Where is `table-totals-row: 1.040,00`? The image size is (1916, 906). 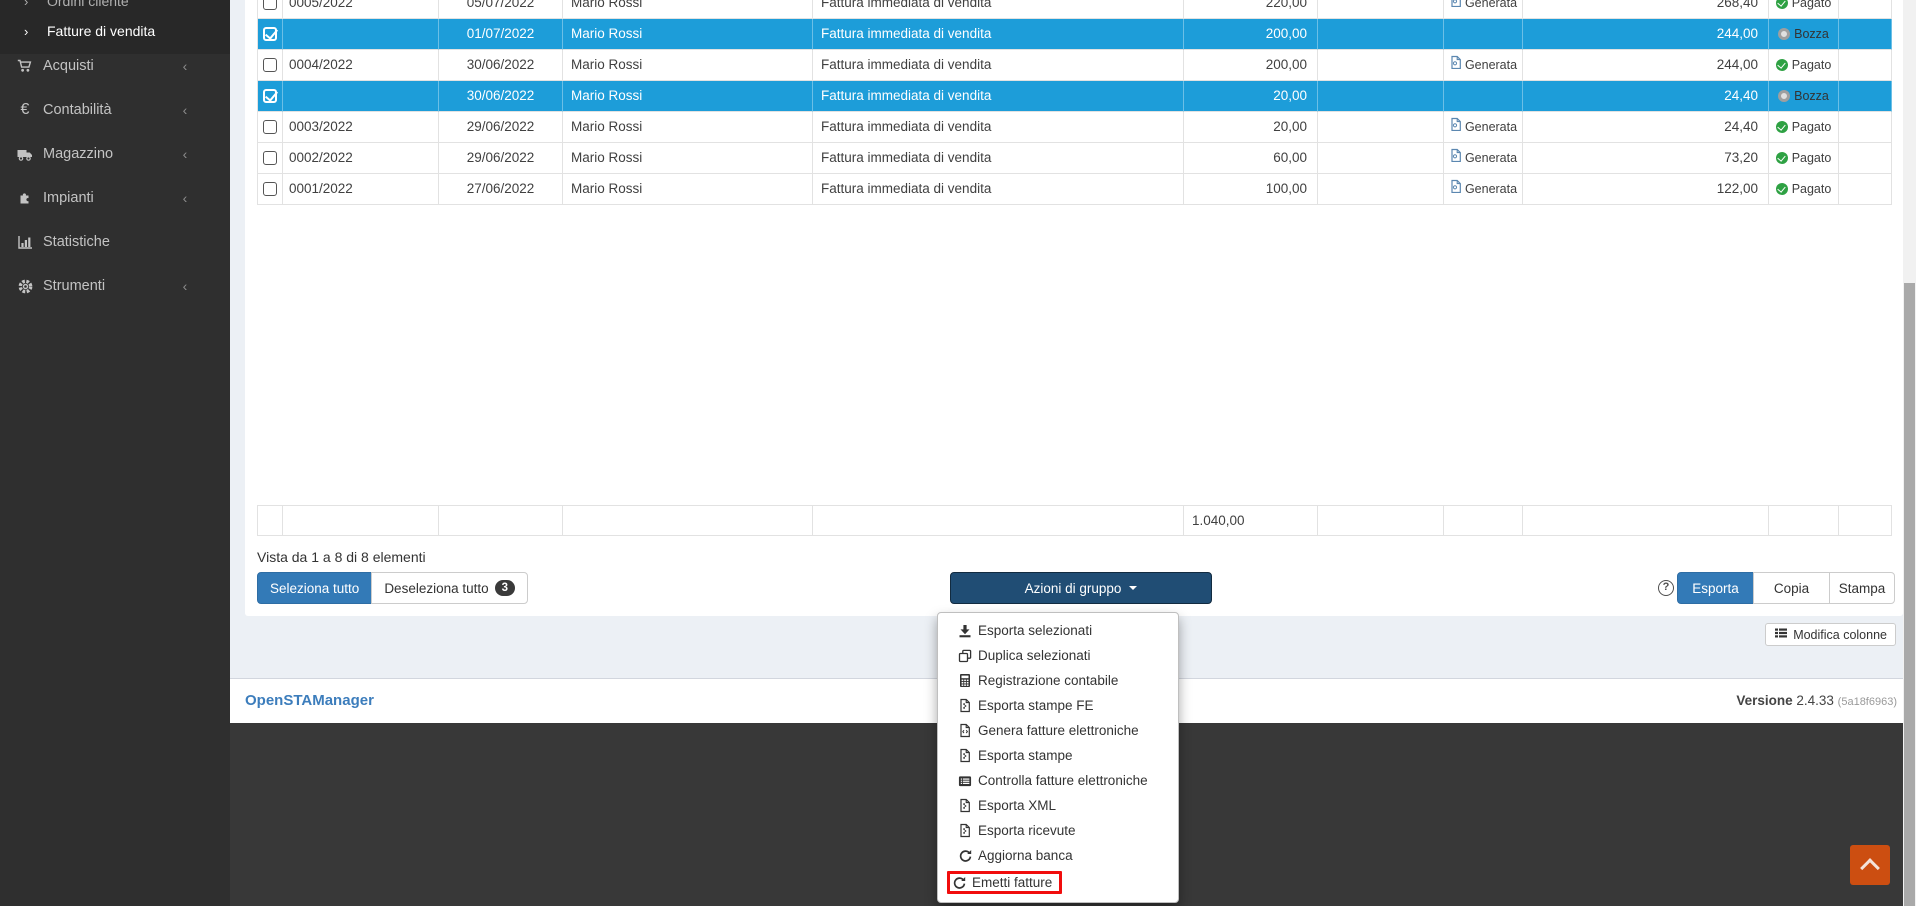
table-totals-row: 1.040,00 is located at coordinates (1074, 520).